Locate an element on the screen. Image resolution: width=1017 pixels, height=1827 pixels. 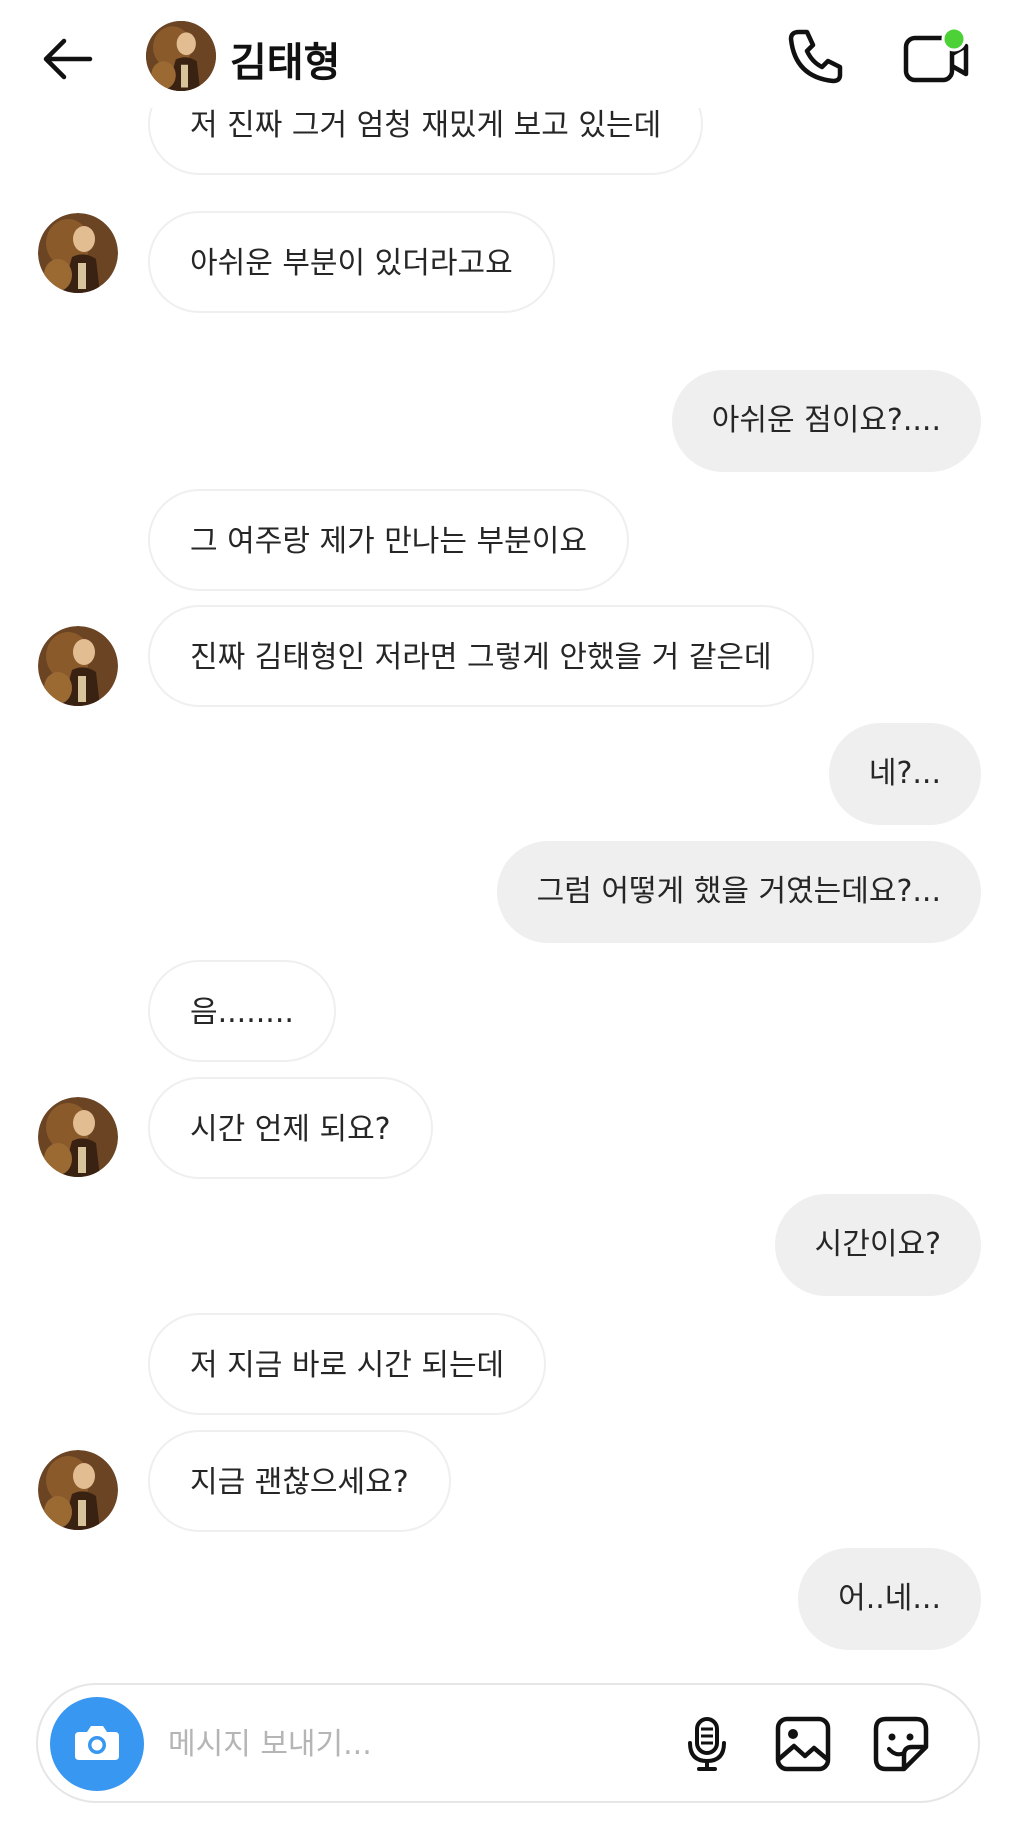
back-arrow-icon is located at coordinates (67, 59).